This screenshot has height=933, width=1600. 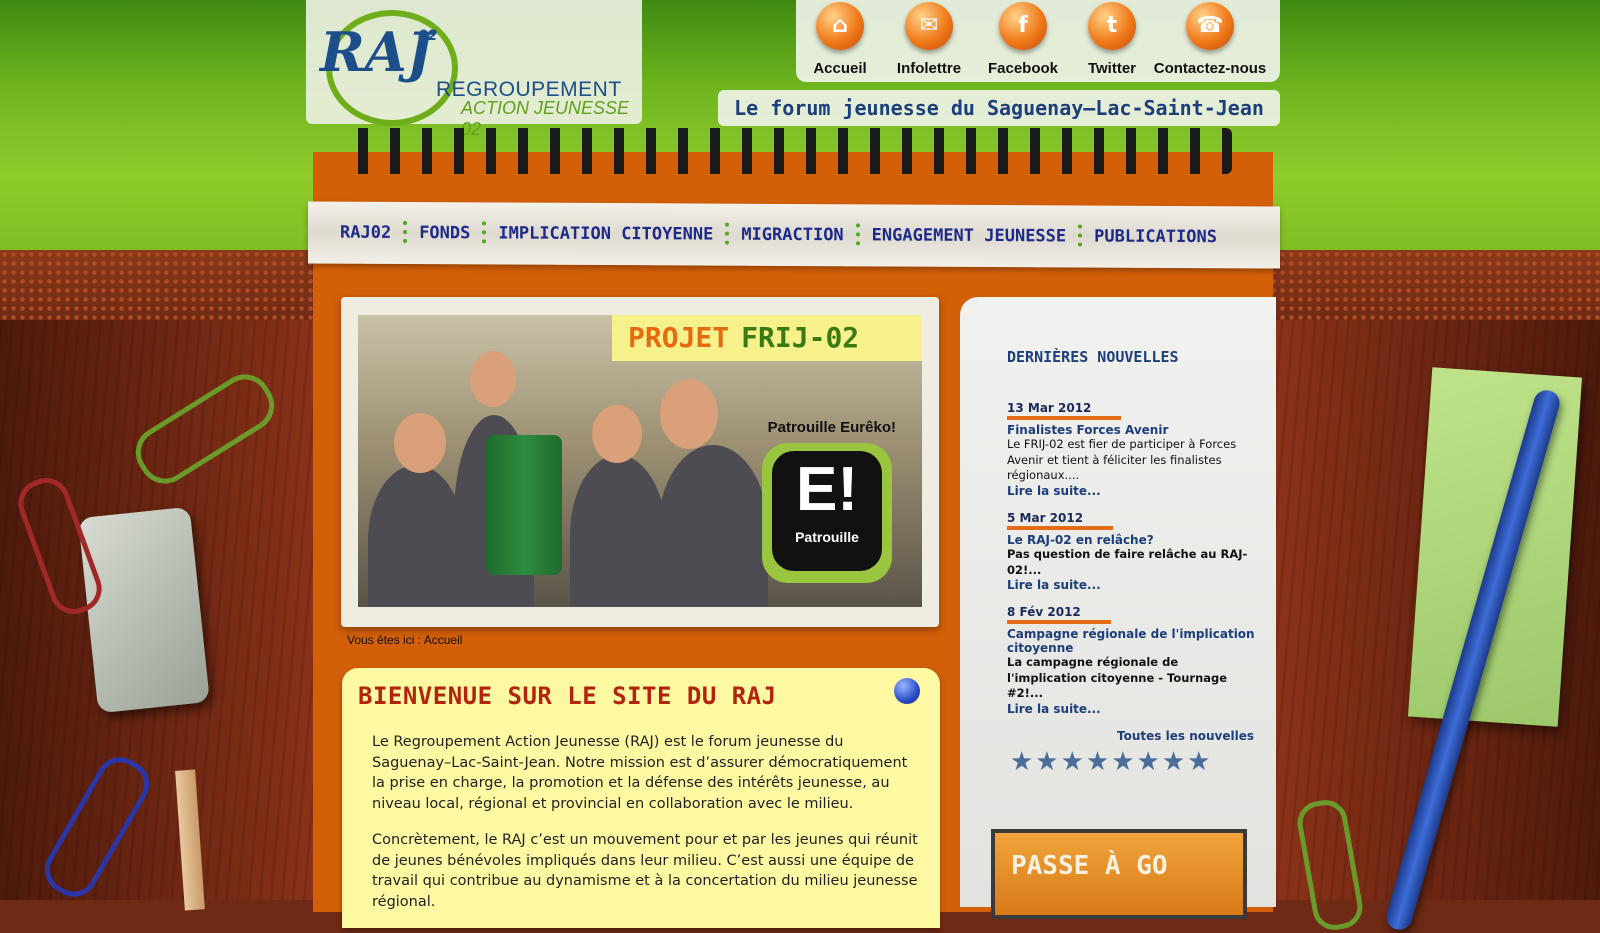 I want to click on patrol-logo: E! Patrouille, so click(x=827, y=513).